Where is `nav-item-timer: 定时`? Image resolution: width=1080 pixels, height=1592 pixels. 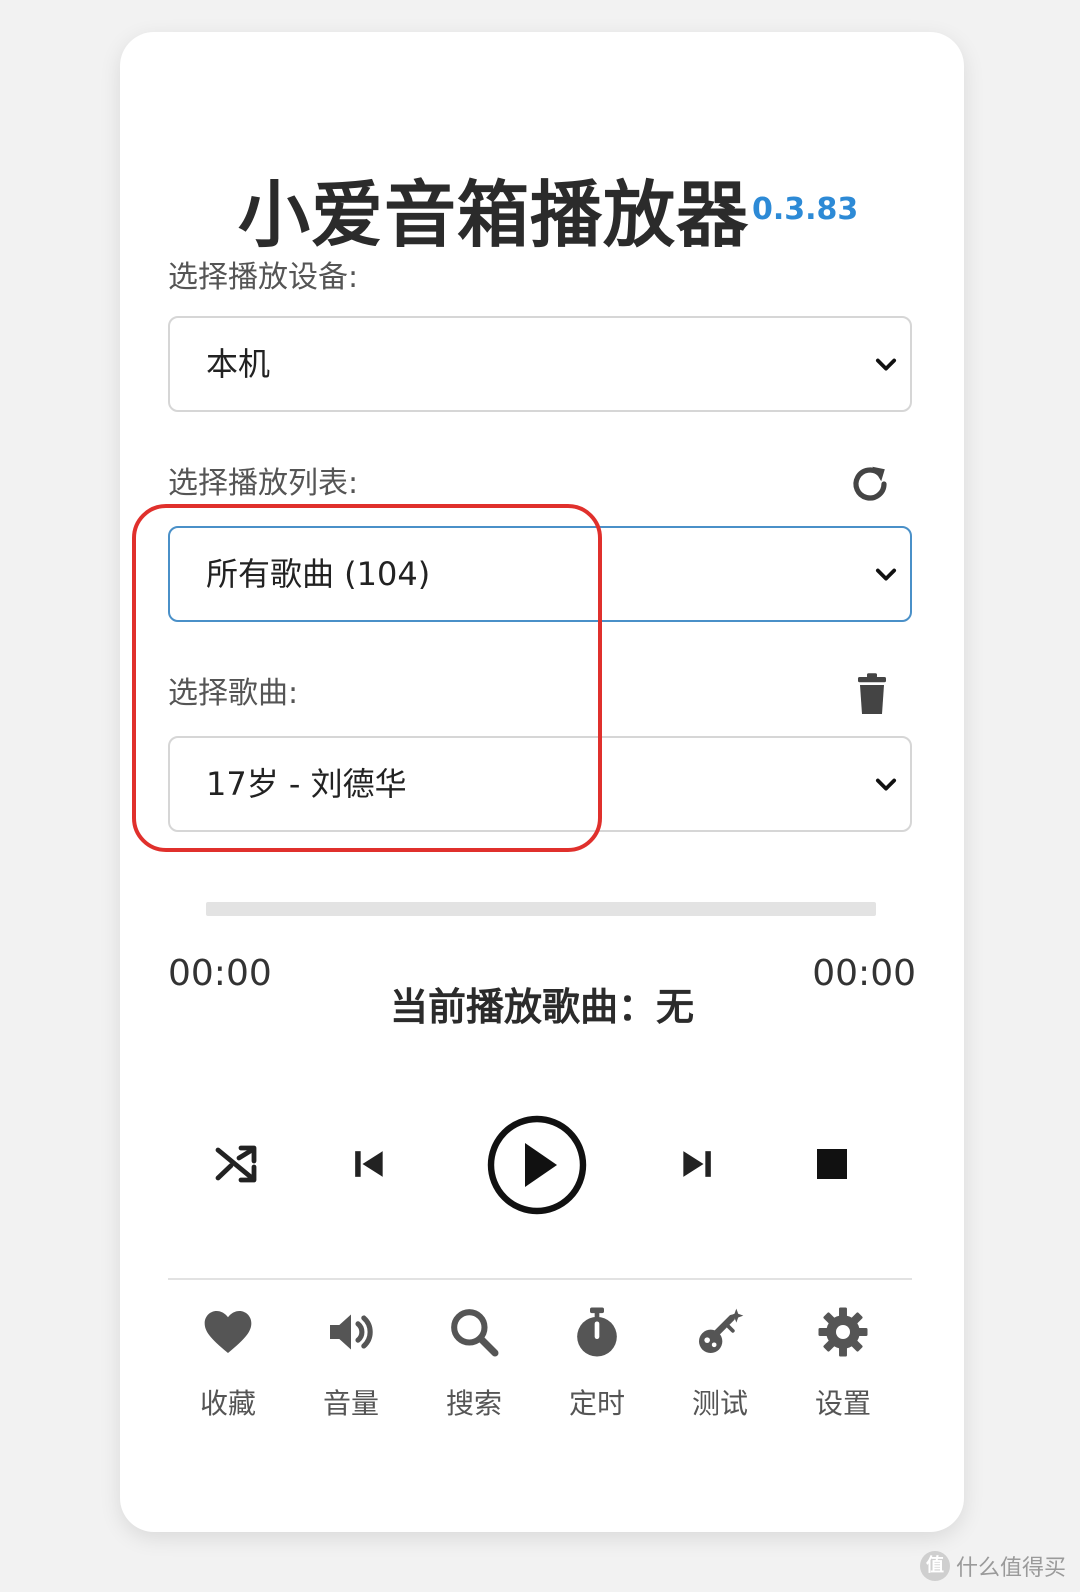 nav-item-timer: 定时 is located at coordinates (597, 1374).